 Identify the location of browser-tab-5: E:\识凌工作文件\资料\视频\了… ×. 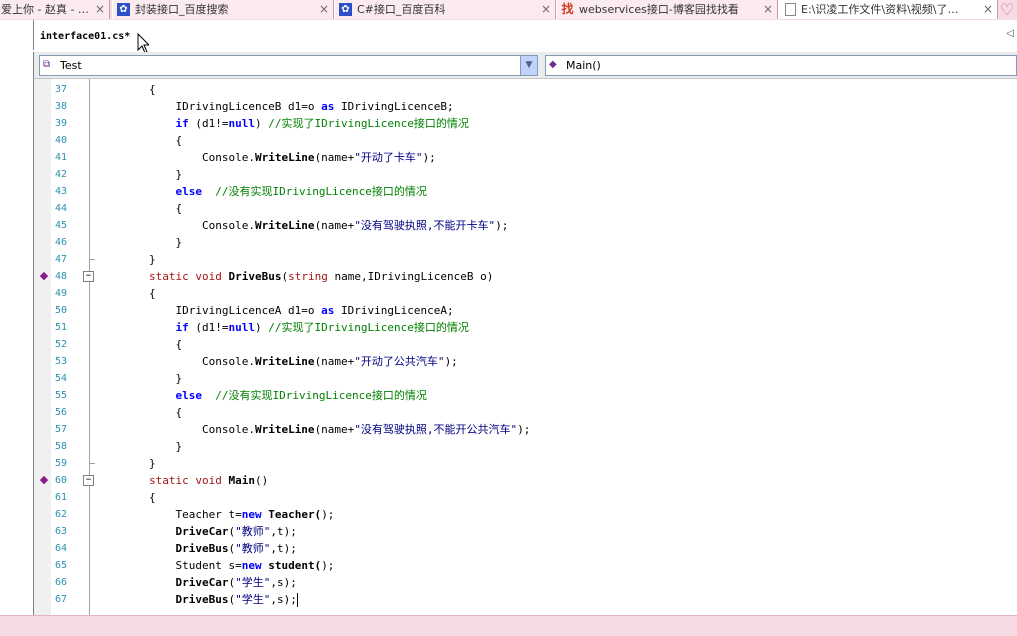
(888, 9).